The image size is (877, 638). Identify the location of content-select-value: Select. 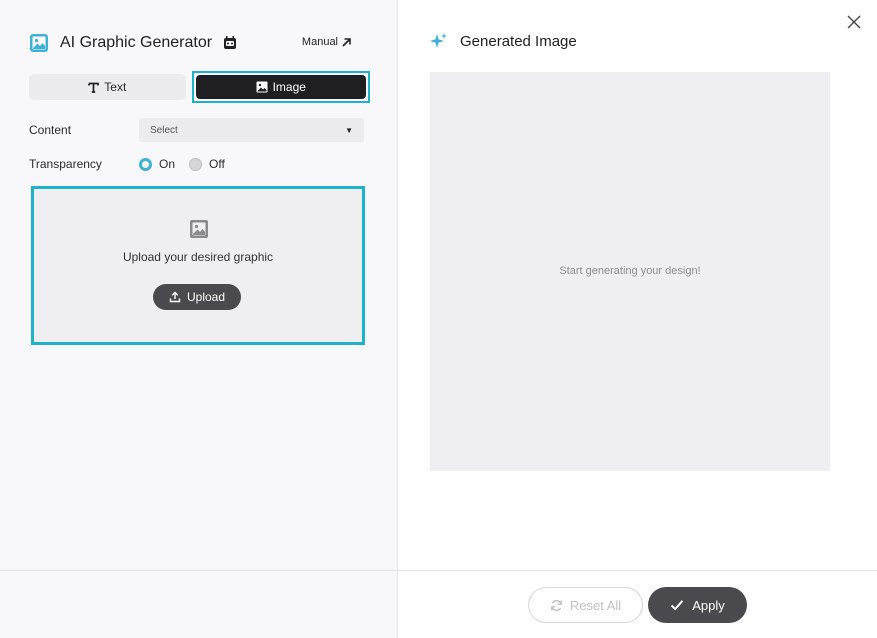
(164, 130).